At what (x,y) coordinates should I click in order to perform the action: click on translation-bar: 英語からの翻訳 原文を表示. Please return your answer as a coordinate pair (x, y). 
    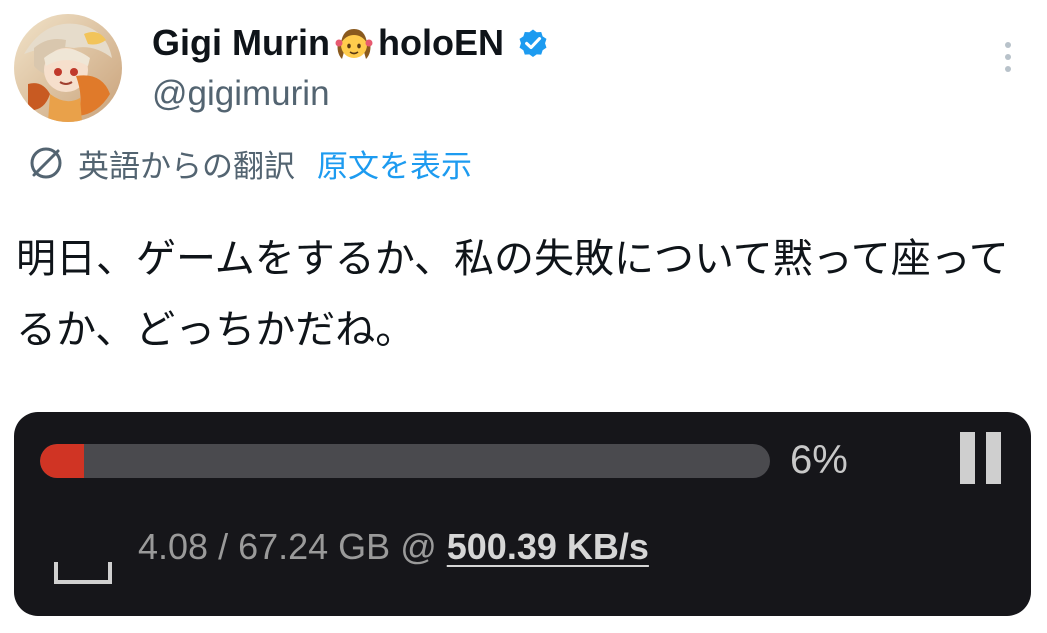
    Looking at the image, I should click on (249, 163).